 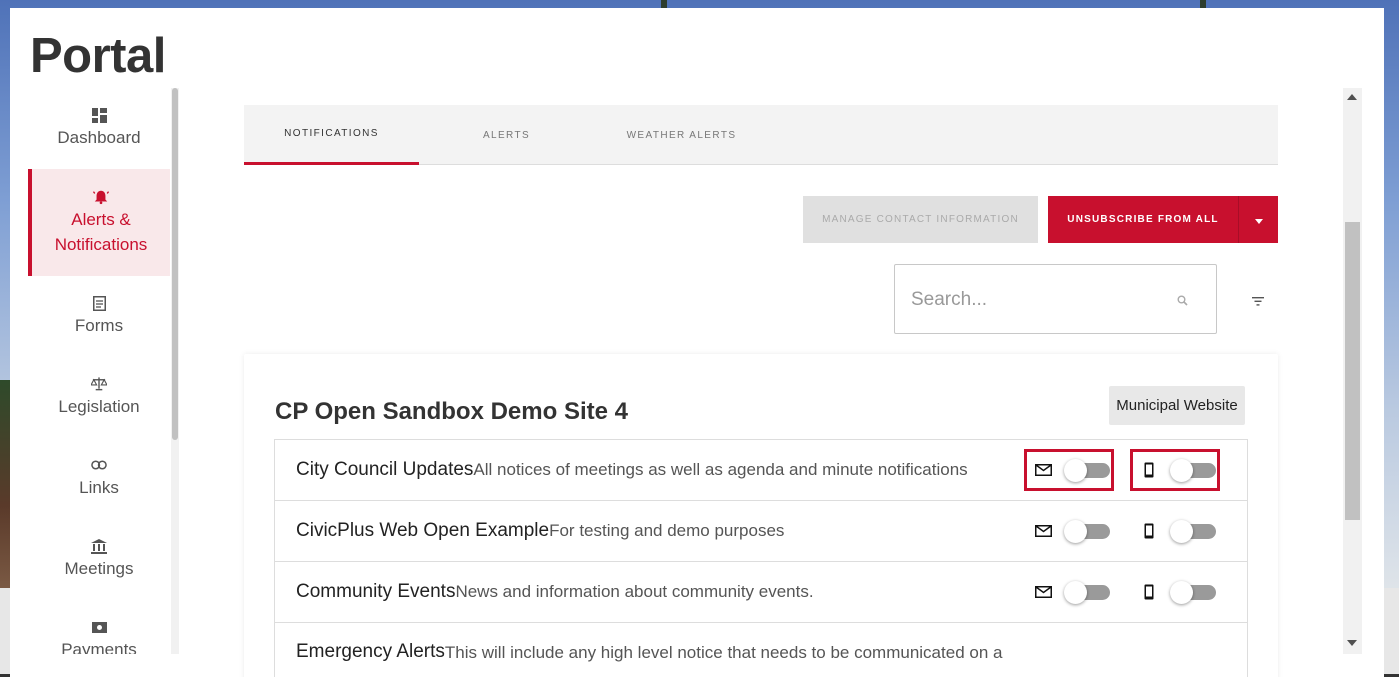 What do you see at coordinates (1258, 302) in the screenshot?
I see `filter-icon` at bounding box center [1258, 302].